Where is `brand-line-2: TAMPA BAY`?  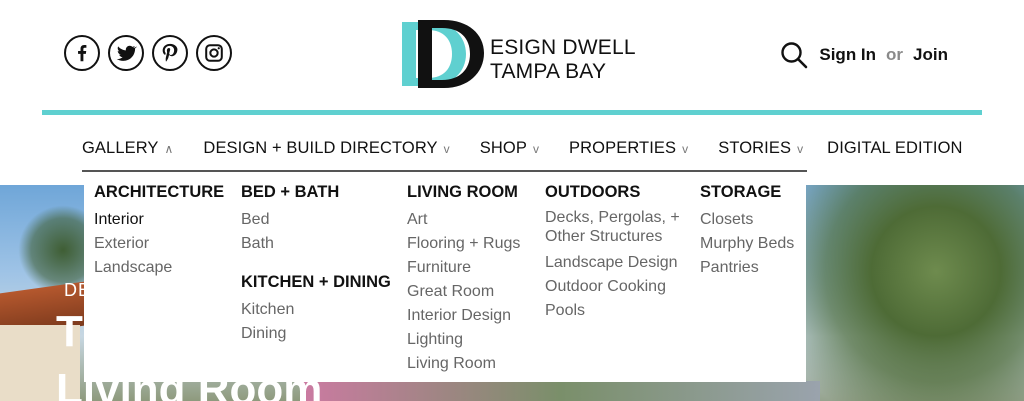 brand-line-2: TAMPA BAY is located at coordinates (548, 71).